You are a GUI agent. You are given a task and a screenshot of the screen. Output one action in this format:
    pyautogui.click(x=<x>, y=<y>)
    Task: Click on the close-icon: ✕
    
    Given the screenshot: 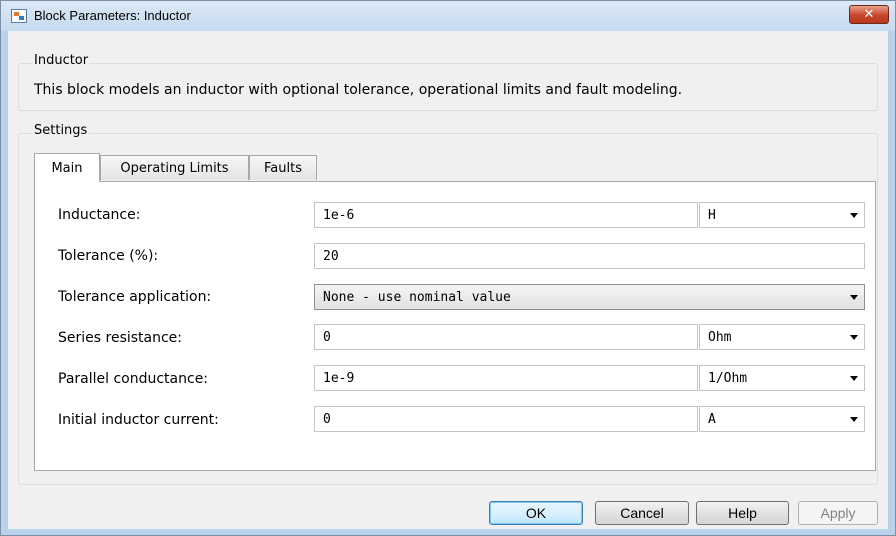 What is the action you would take?
    pyautogui.click(x=869, y=14)
    